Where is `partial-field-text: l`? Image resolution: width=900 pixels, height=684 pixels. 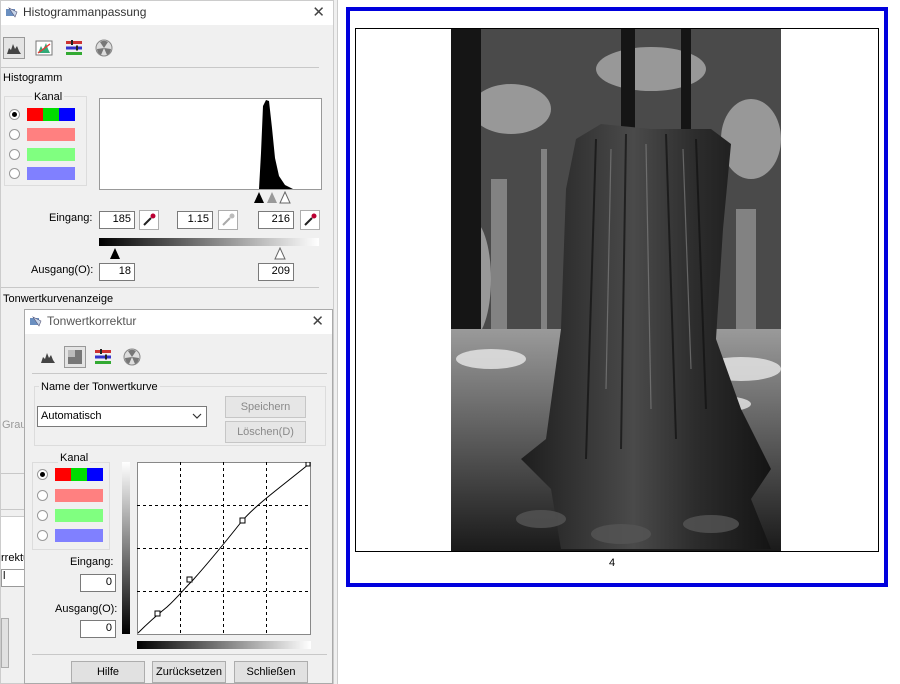
partial-field-text: l is located at coordinates (4, 576).